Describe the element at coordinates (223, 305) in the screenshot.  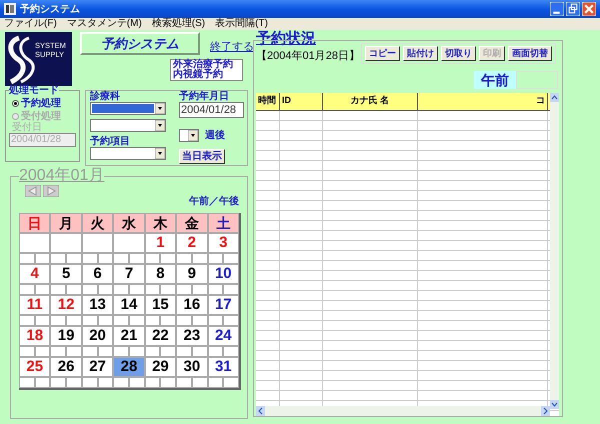
I see `day-cell: 17` at that location.